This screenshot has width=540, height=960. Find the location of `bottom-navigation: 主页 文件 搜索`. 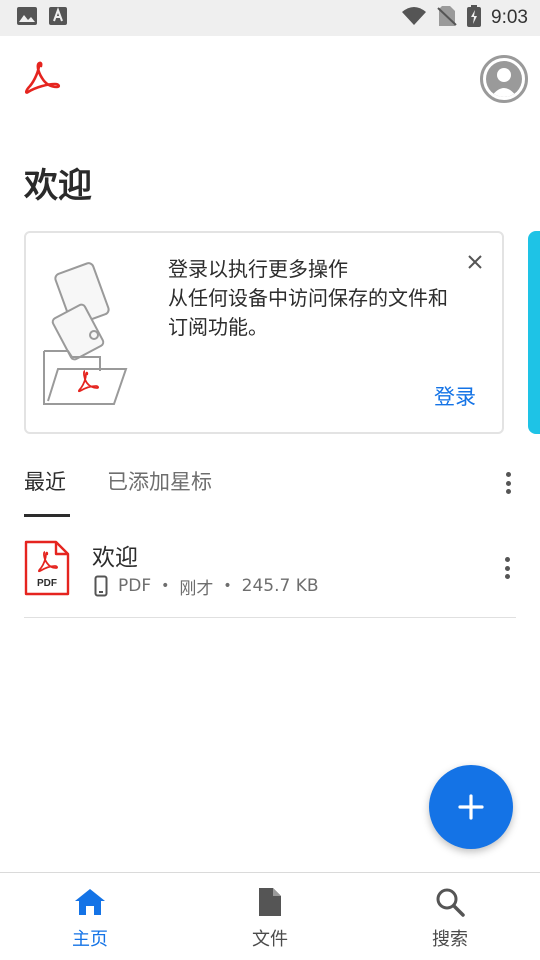

bottom-navigation: 主页 文件 搜索 is located at coordinates (270, 916).